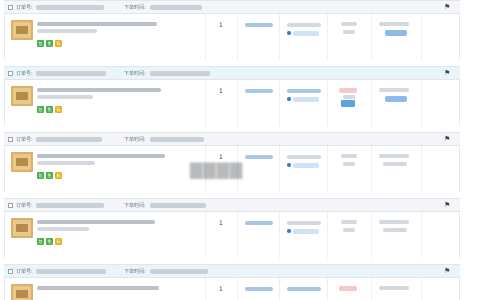 The height and width of the screenshot is (300, 480). Describe the element at coordinates (348, 103) in the screenshot. I see `action-button` at that location.